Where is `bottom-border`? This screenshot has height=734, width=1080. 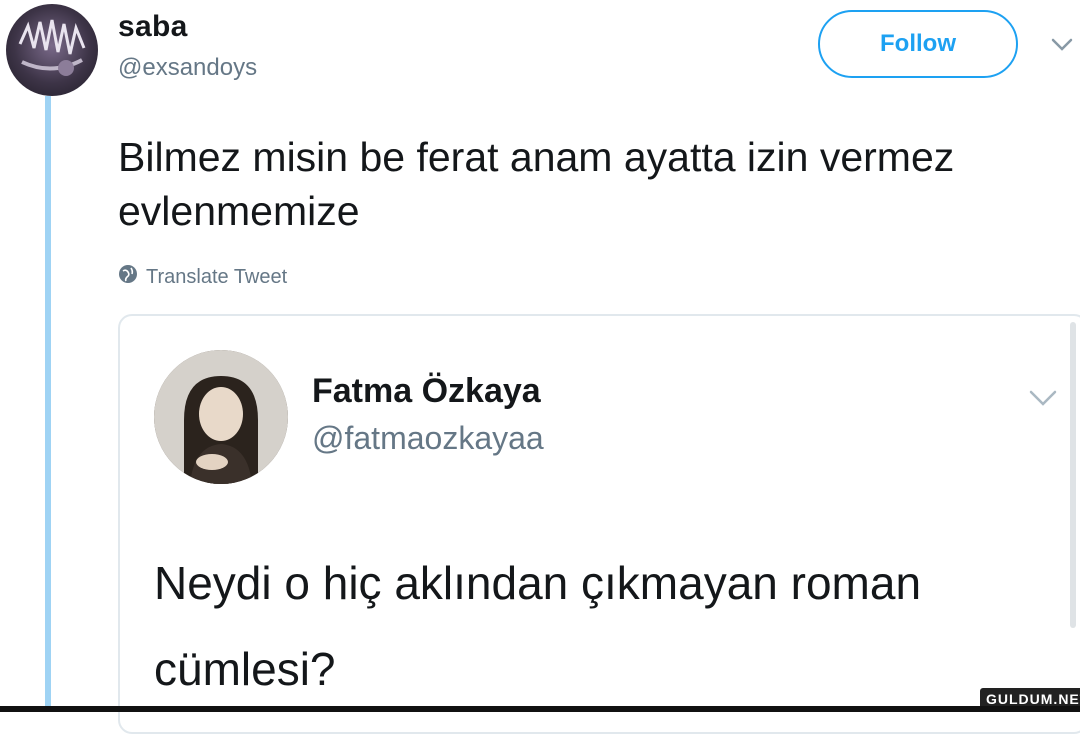
bottom-border is located at coordinates (540, 709).